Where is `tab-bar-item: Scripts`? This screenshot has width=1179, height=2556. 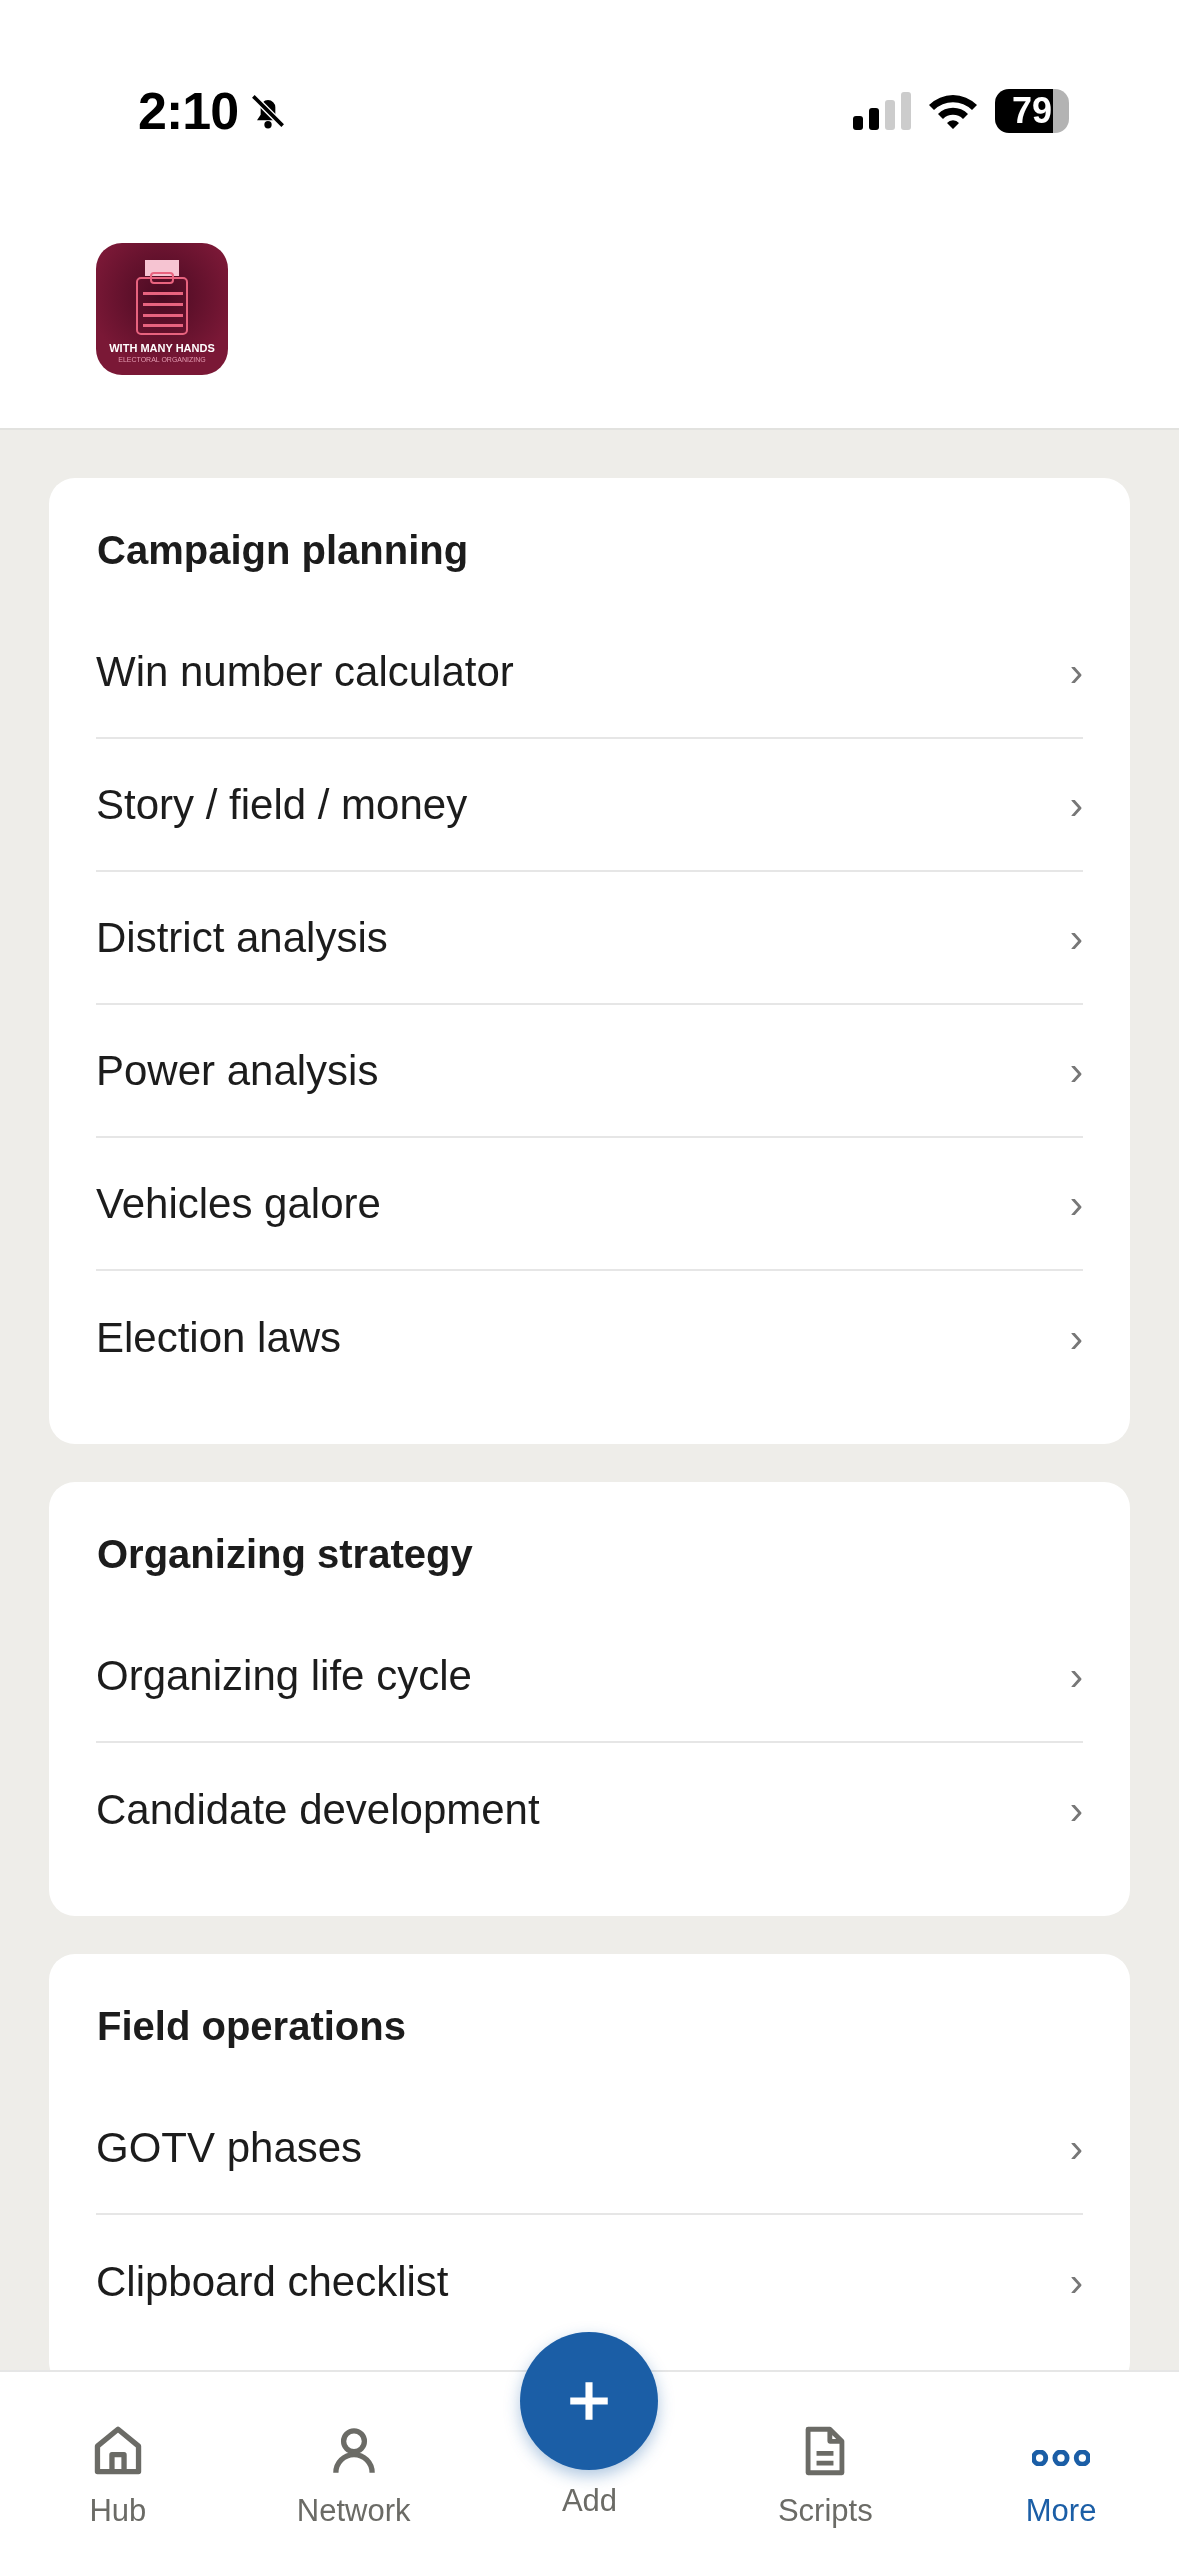 tab-bar-item: Scripts is located at coordinates (825, 2464).